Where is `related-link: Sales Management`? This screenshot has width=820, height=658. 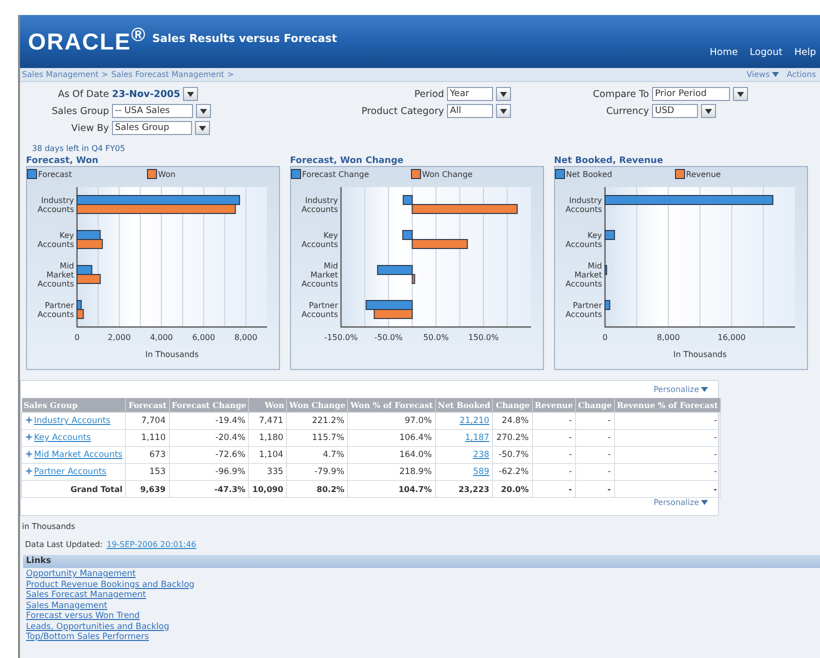
related-link: Sales Management is located at coordinates (67, 605).